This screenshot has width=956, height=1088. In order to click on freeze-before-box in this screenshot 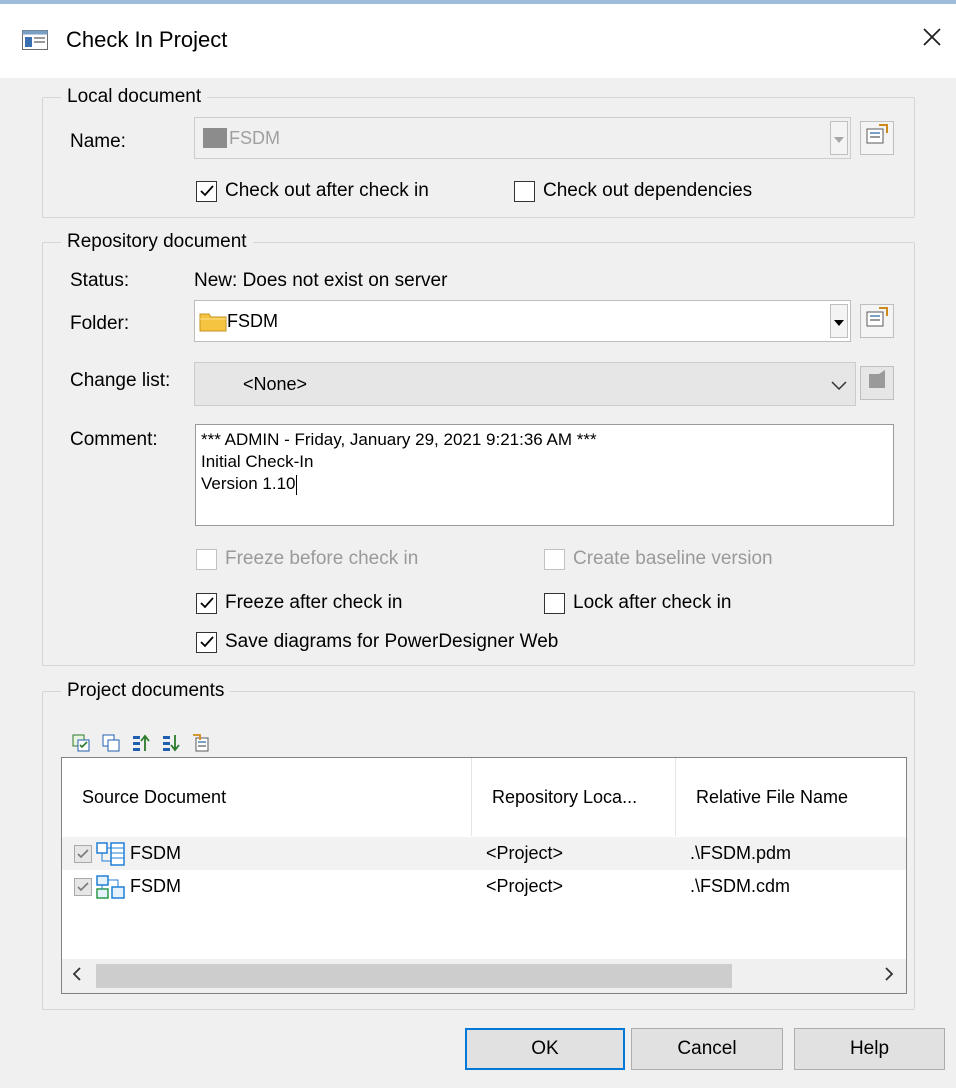, I will do `click(206, 559)`.